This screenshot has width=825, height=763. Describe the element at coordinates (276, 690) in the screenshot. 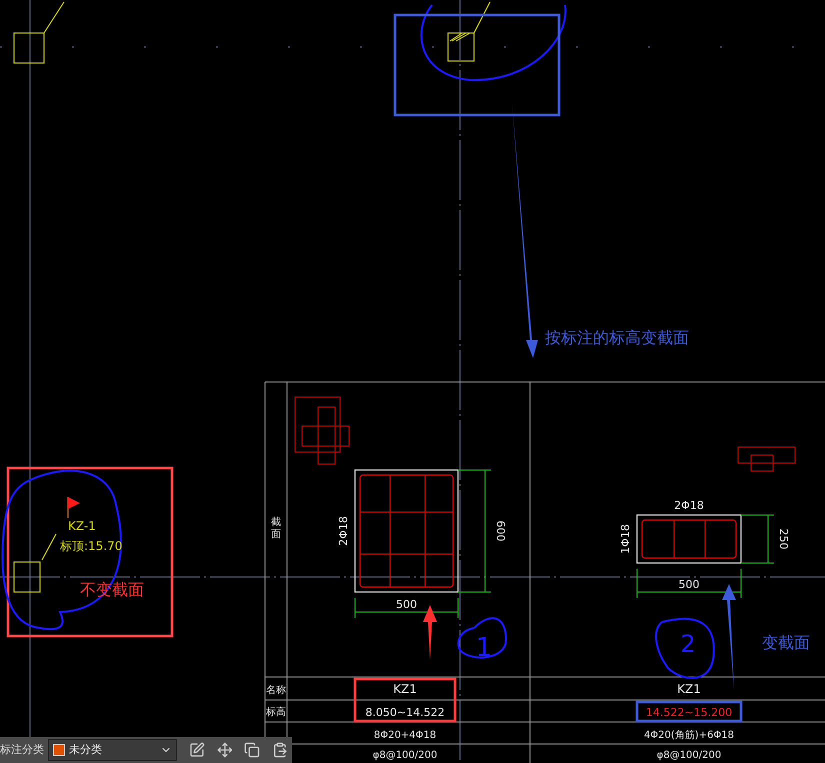

I see `row-header: 名称` at that location.